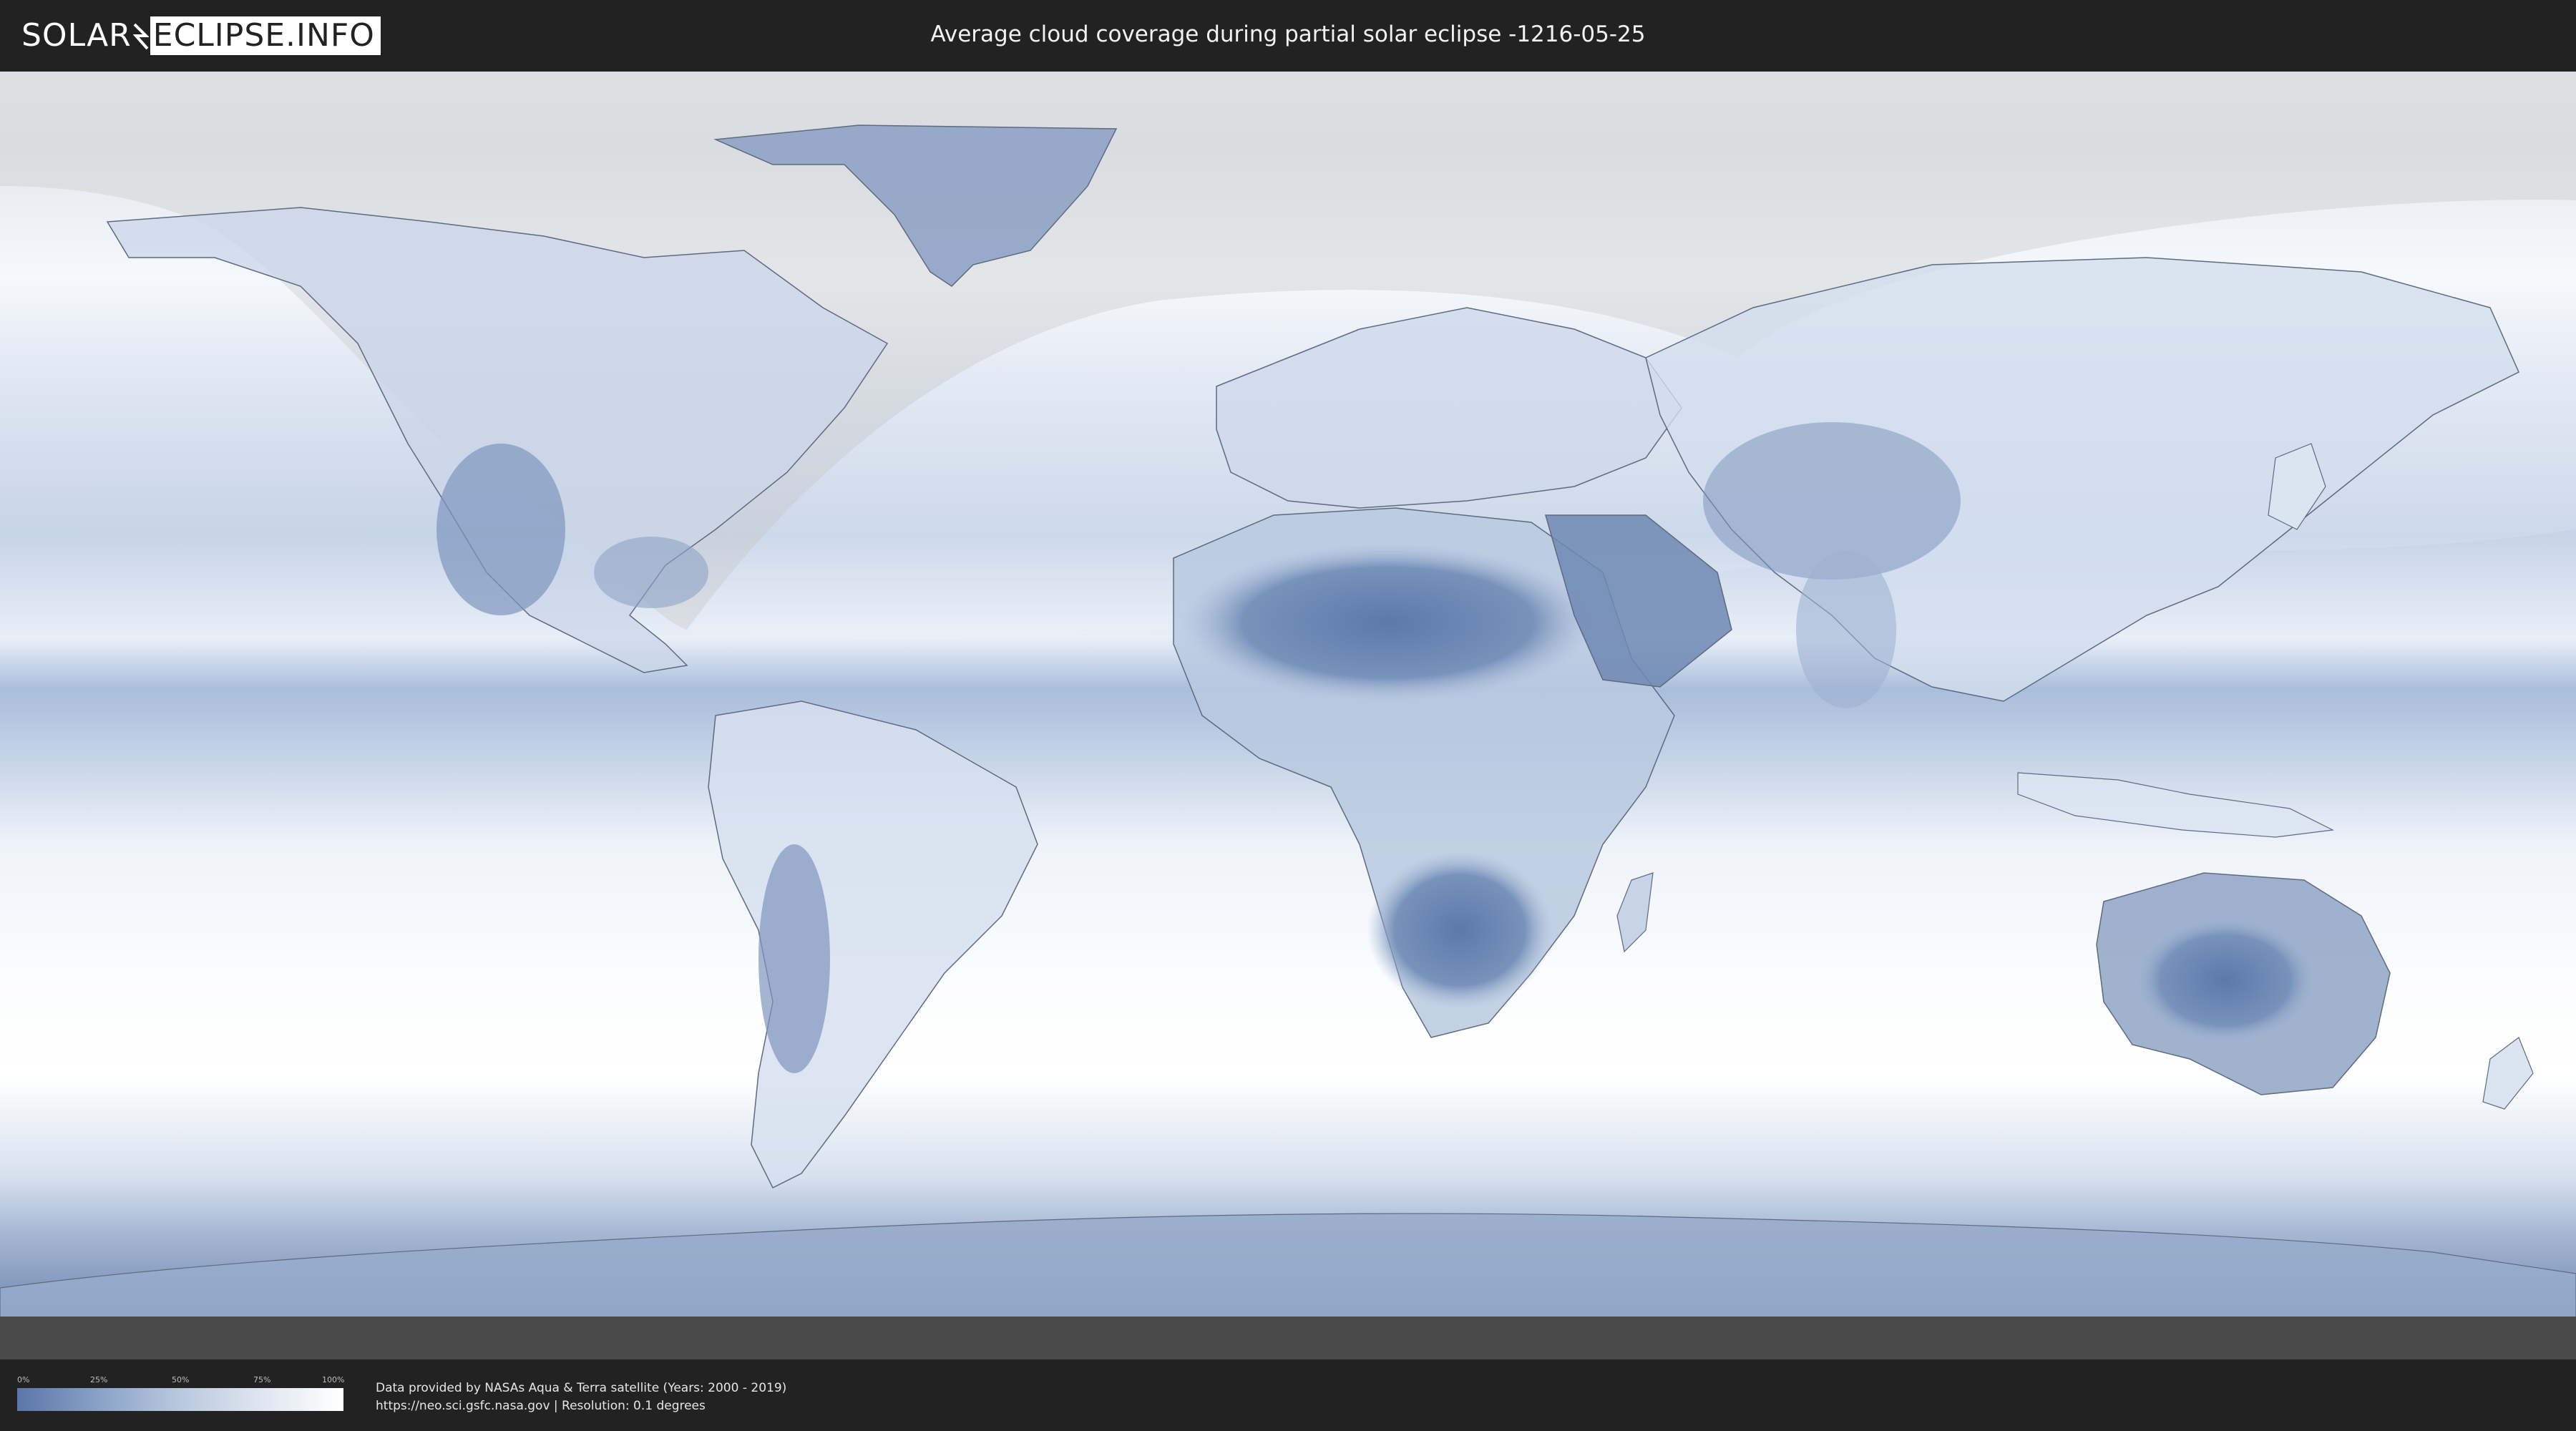 Image resolution: width=2576 pixels, height=1431 pixels. What do you see at coordinates (1846, 629) in the screenshot?
I see `region-india` at bounding box center [1846, 629].